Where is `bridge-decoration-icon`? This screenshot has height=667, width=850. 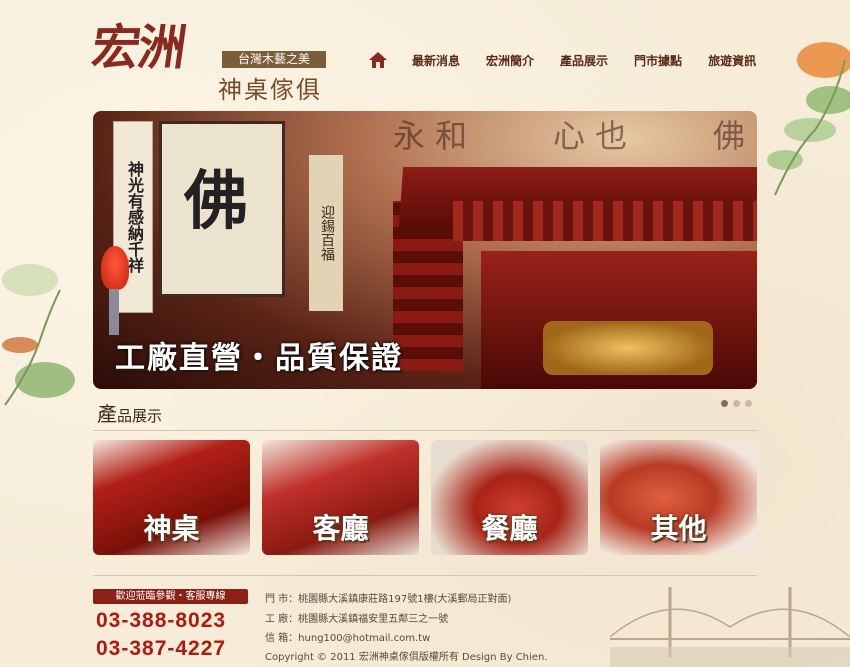 bridge-decoration-icon is located at coordinates (730, 627).